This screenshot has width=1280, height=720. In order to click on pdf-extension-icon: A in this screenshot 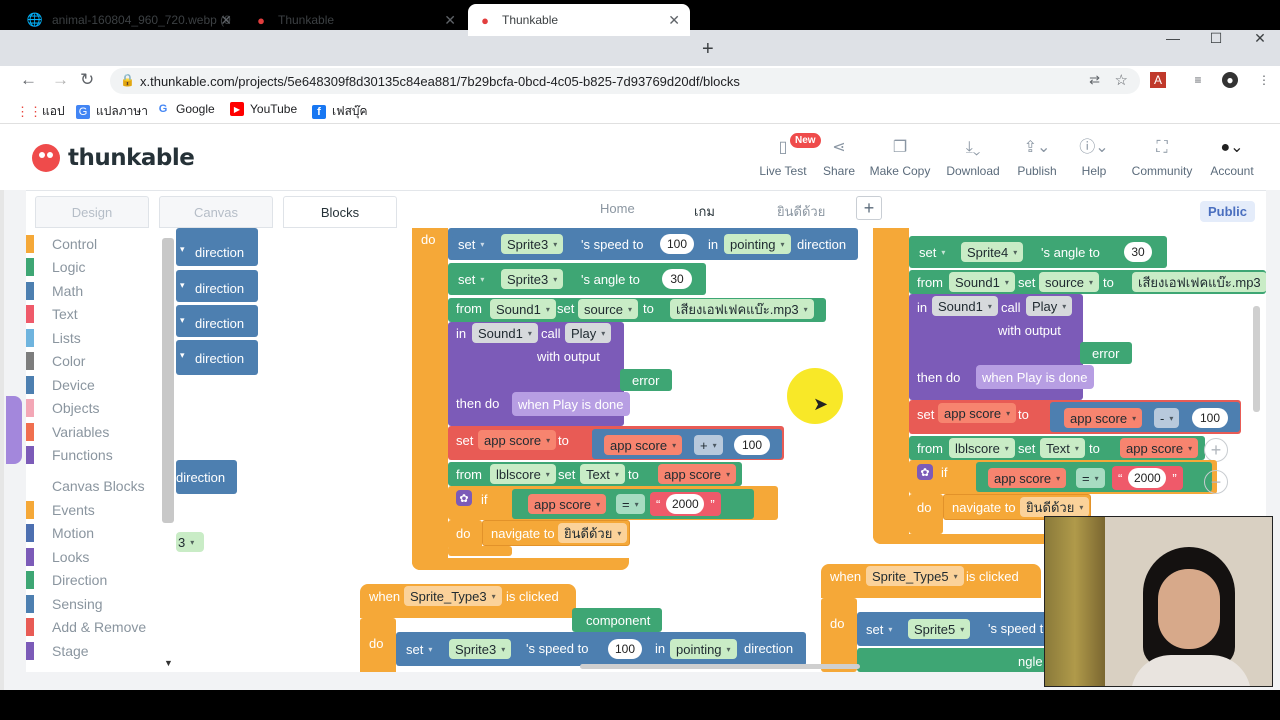, I will do `click(1158, 80)`.